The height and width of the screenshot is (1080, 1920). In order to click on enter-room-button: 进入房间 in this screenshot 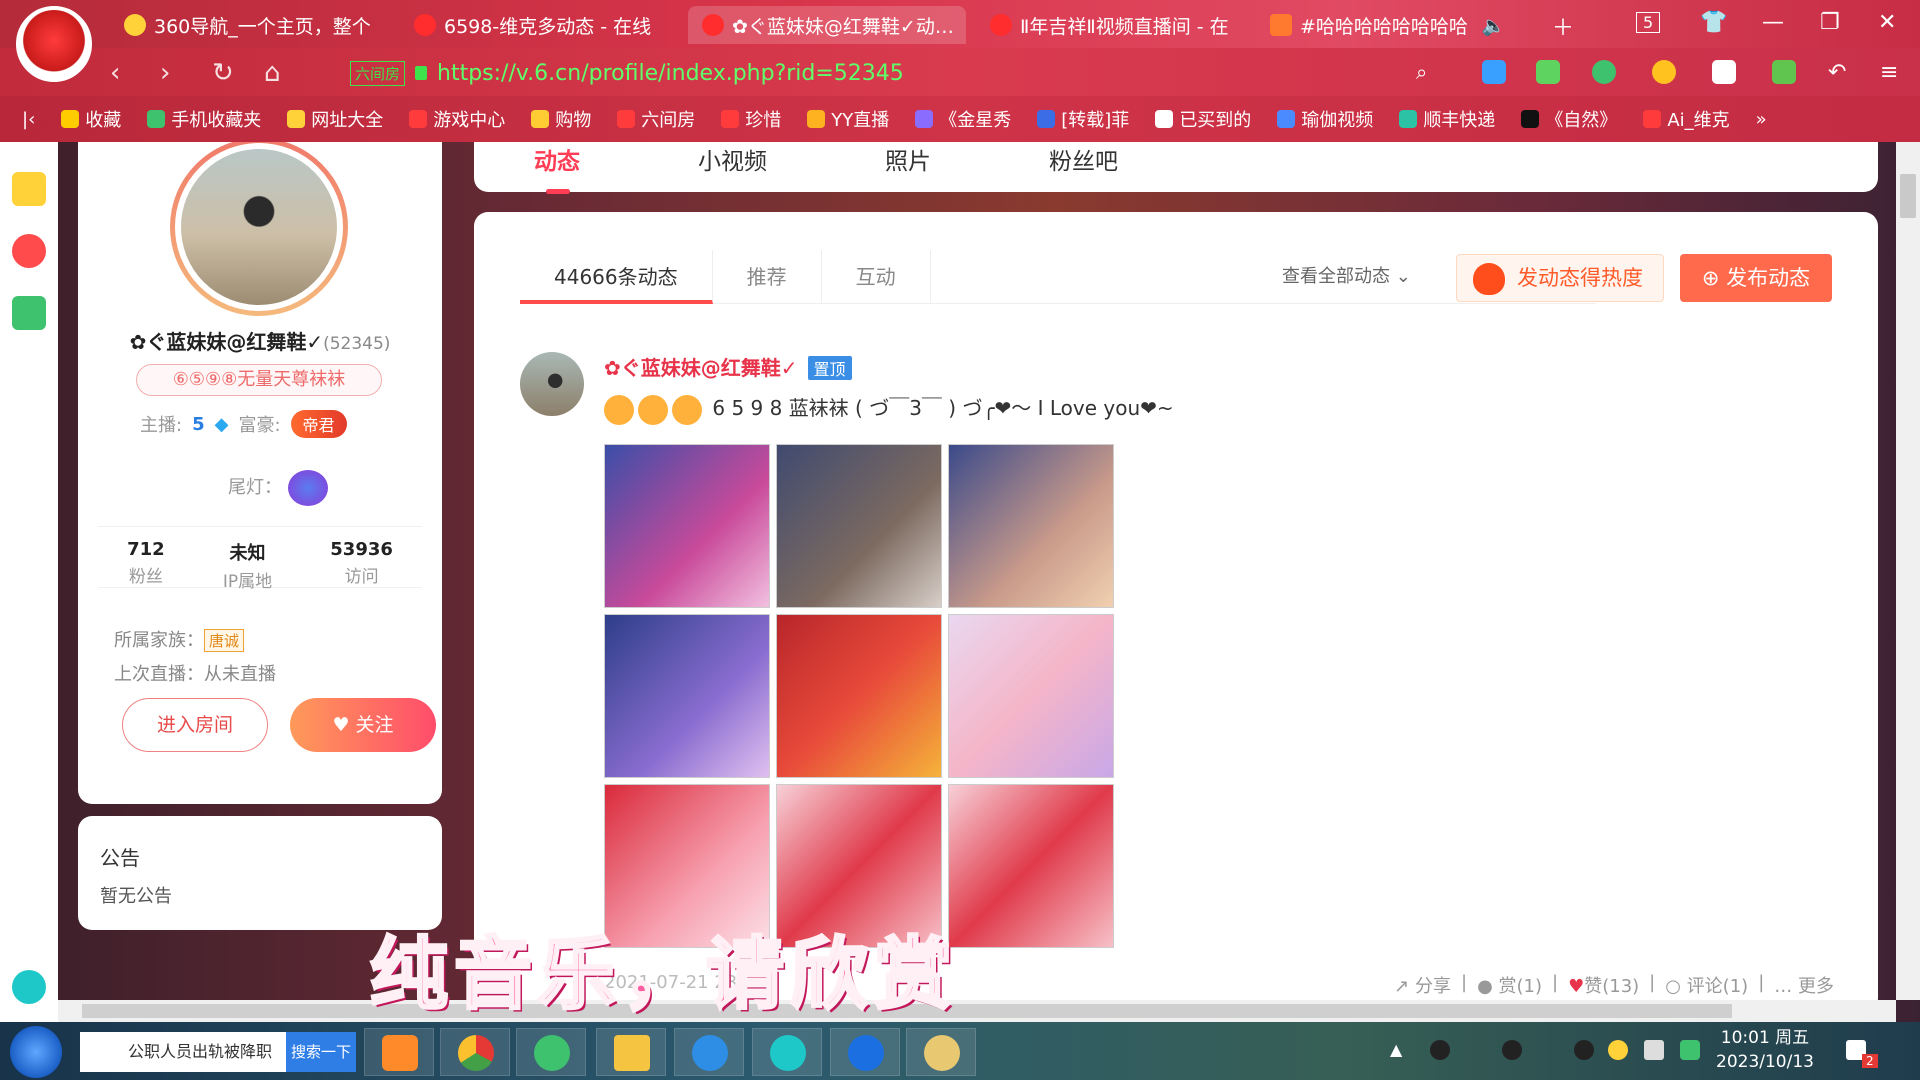, I will do `click(195, 725)`.